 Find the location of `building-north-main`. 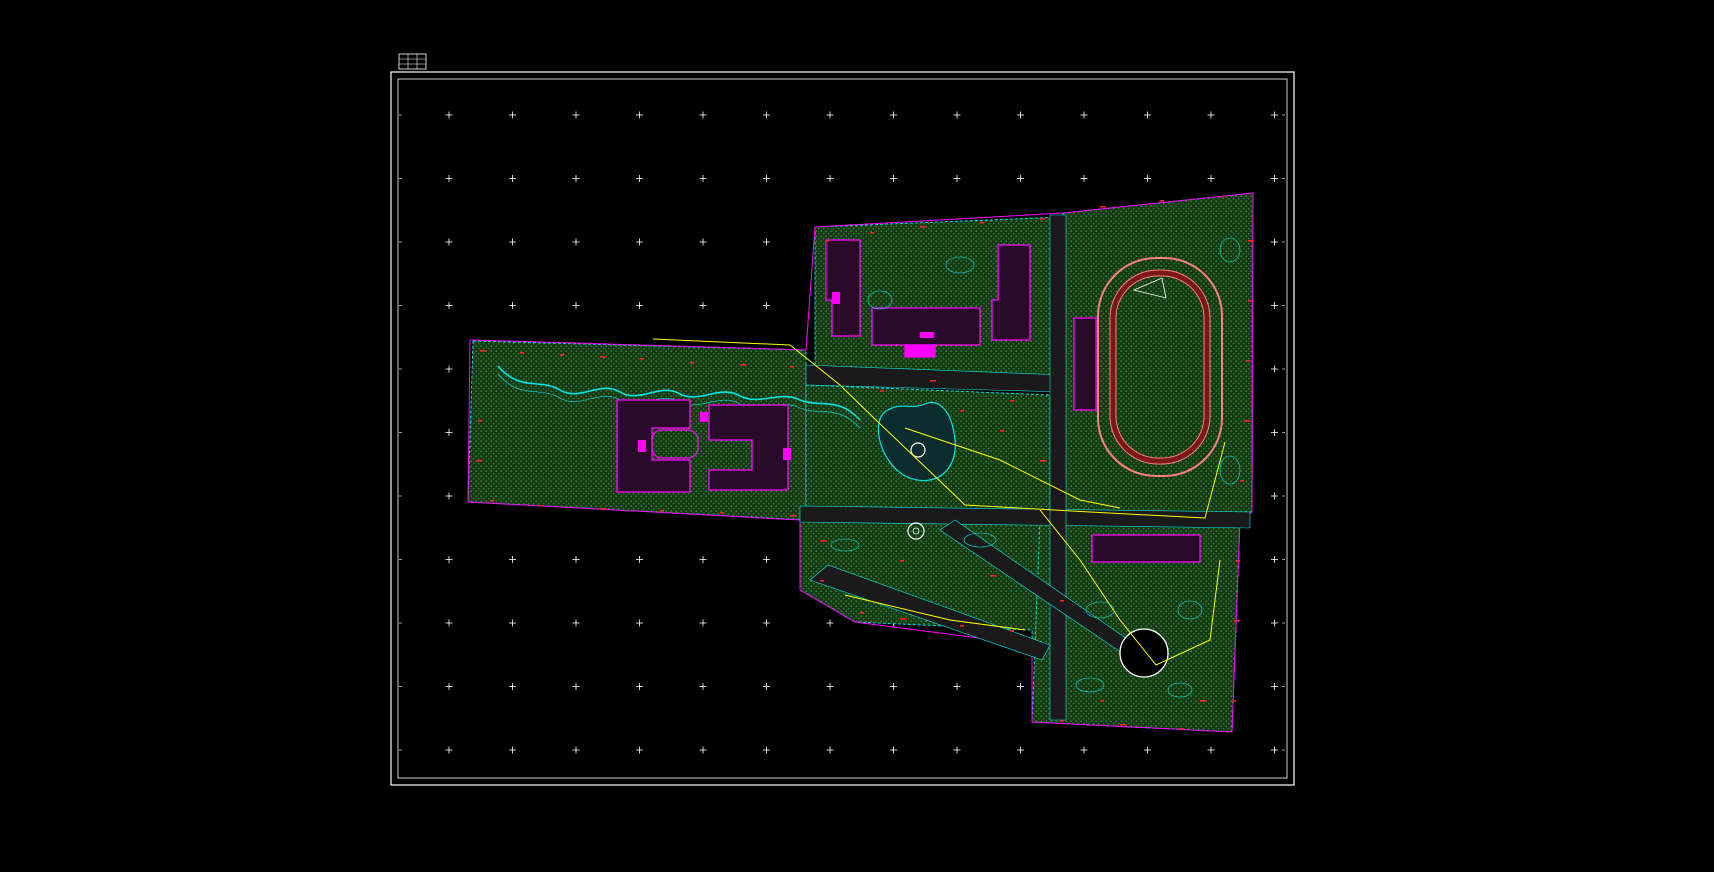

building-north-main is located at coordinates (926, 326).